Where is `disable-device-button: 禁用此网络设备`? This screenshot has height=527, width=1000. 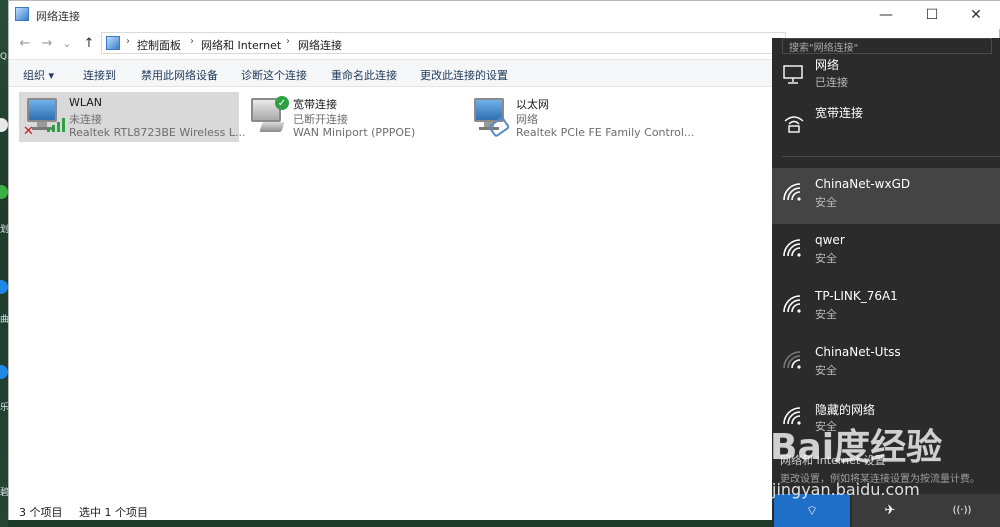 disable-device-button: 禁用此网络设备 is located at coordinates (179, 75).